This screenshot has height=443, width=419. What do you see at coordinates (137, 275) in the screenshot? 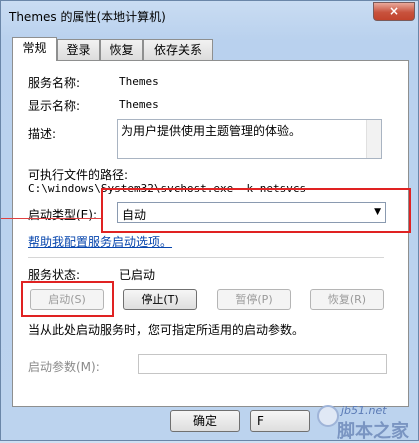
I see `service-status-value: 已启动` at bounding box center [137, 275].